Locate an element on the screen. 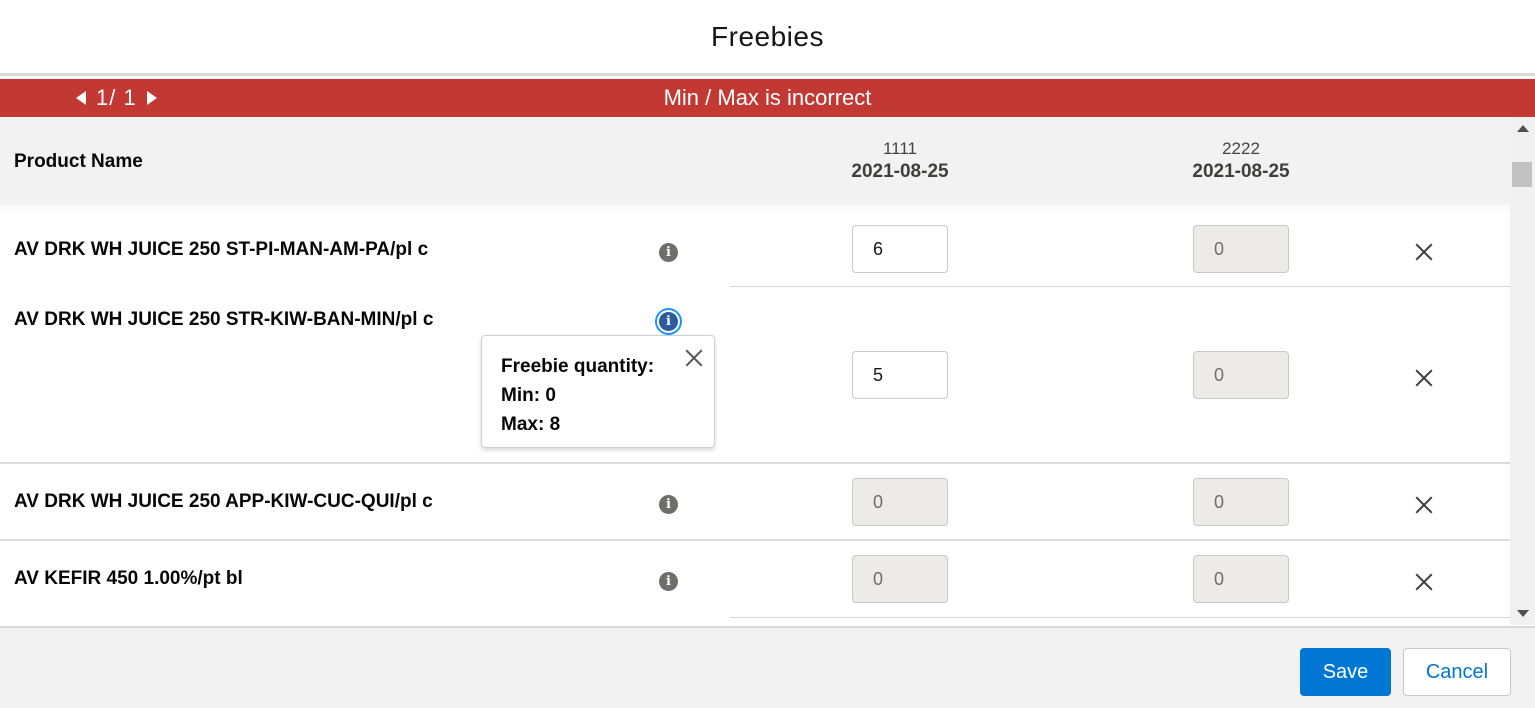 The image size is (1535, 708). modal-footer: Save Cancel is located at coordinates (767, 667).